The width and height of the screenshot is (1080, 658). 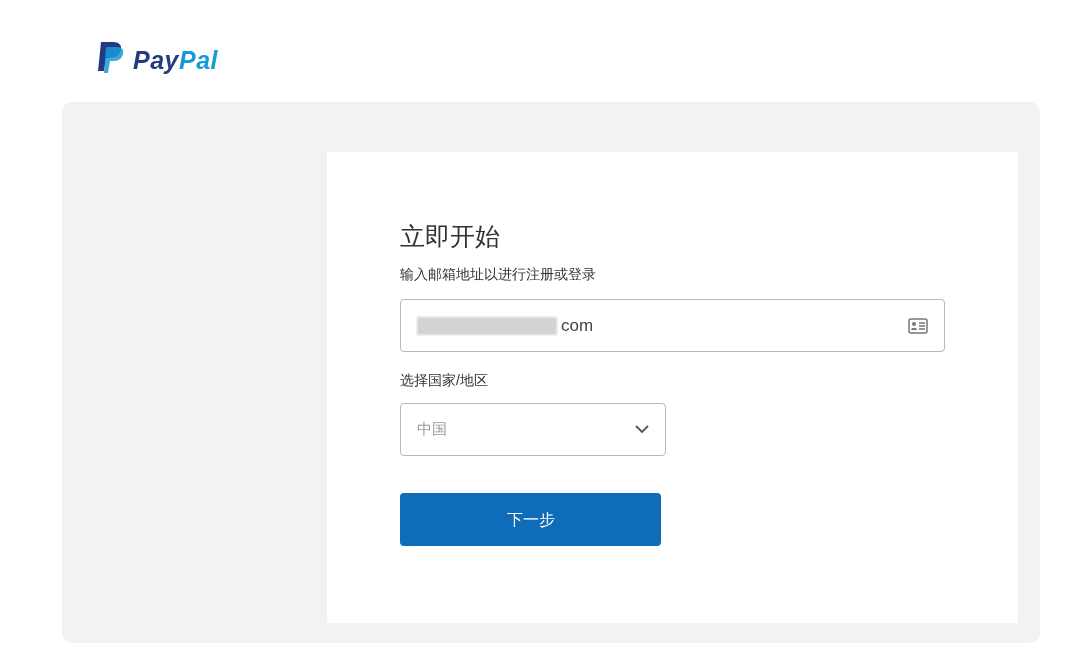 I want to click on next-button: 下一步, so click(x=530, y=519).